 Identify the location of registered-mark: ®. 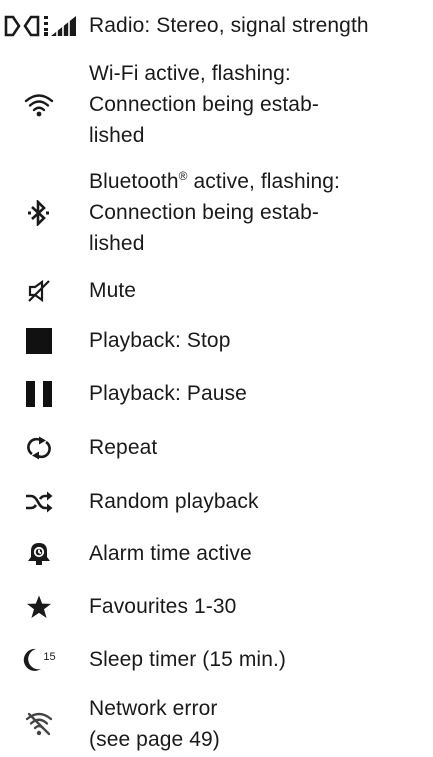
(183, 176).